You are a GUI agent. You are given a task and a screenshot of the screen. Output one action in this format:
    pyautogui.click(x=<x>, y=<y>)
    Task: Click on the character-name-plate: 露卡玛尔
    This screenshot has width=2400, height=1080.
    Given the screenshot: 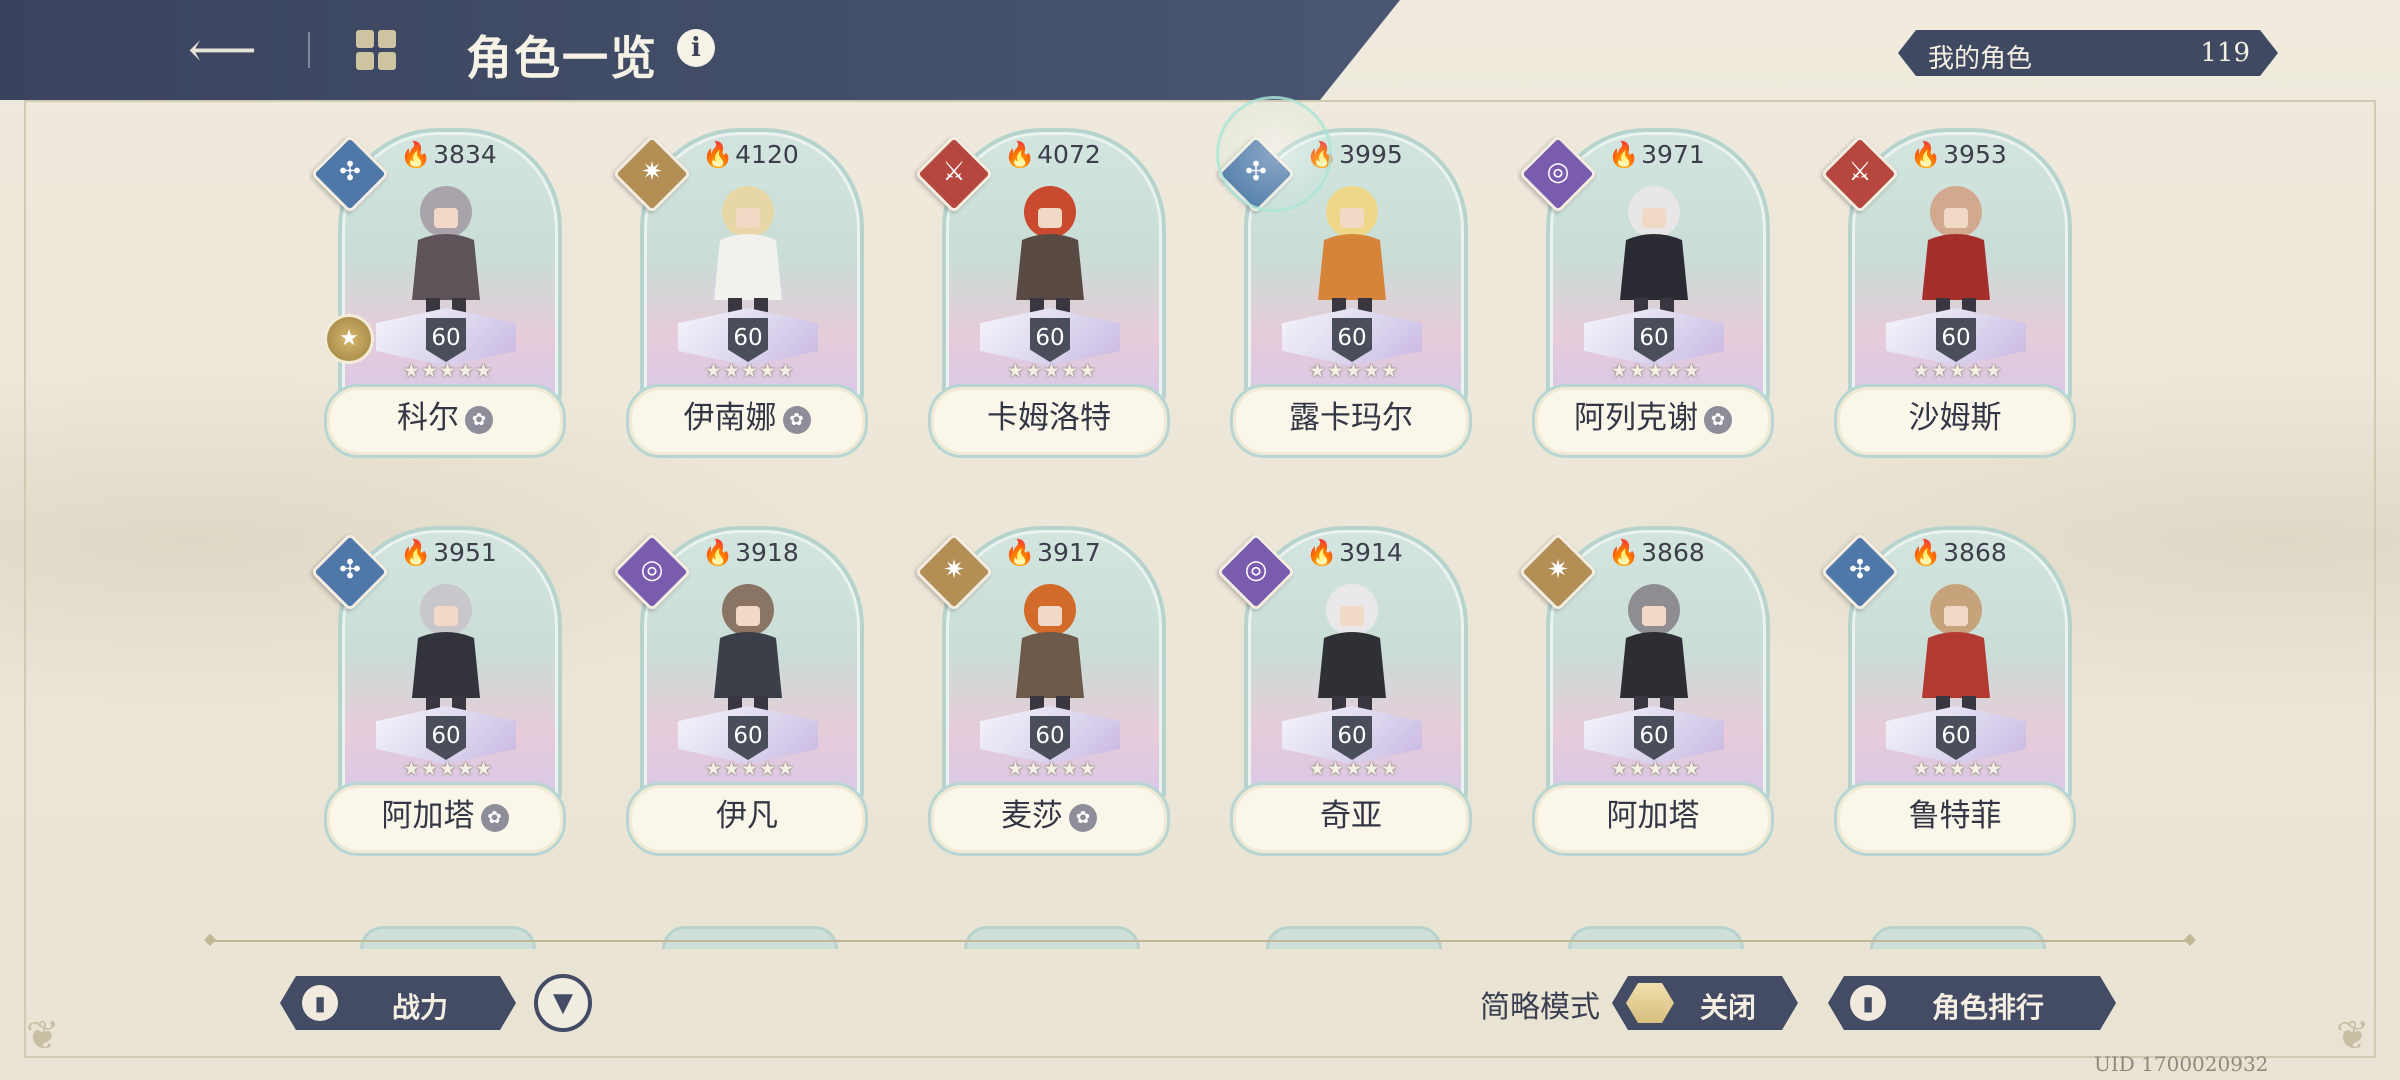 What is the action you would take?
    pyautogui.click(x=1351, y=421)
    